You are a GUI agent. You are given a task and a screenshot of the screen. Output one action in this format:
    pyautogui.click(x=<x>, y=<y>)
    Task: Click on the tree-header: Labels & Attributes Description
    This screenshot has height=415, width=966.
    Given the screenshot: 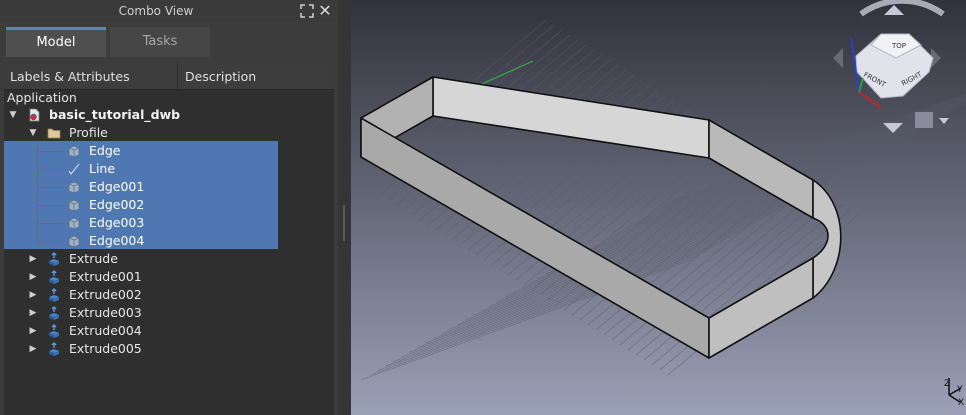 What is the action you would take?
    pyautogui.click(x=169, y=76)
    